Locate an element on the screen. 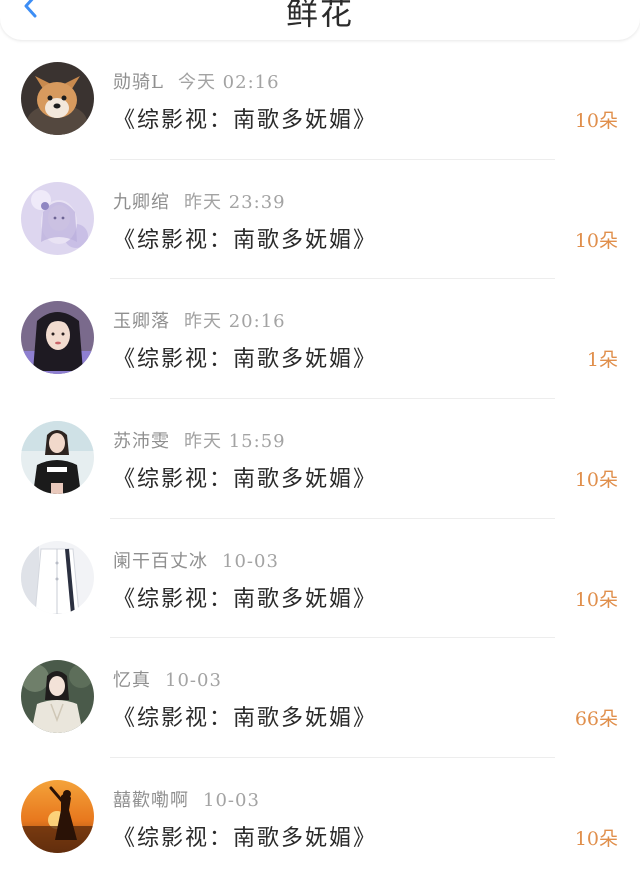 This screenshot has width=640, height=872. flower-count: 66朵 is located at coordinates (596, 719).